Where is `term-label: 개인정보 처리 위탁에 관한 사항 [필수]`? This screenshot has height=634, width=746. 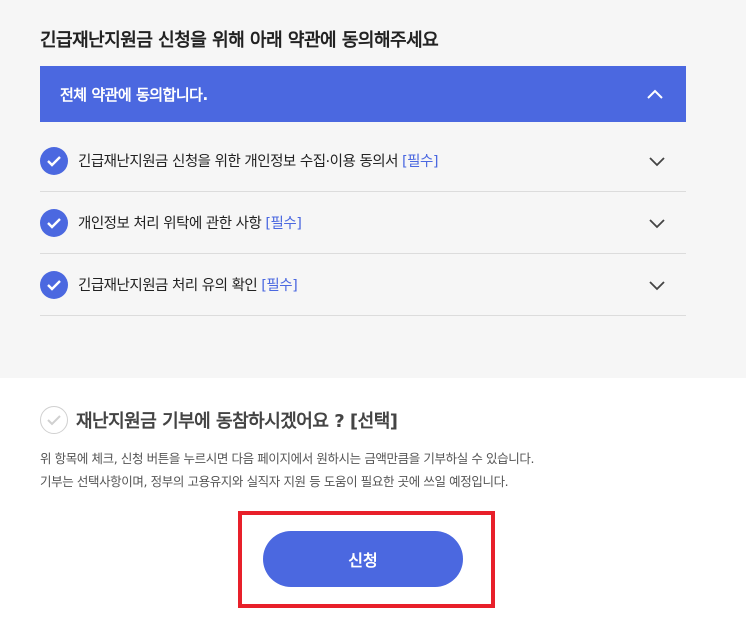
term-label: 개인정보 처리 위탁에 관한 사항 [필수] is located at coordinates (190, 224).